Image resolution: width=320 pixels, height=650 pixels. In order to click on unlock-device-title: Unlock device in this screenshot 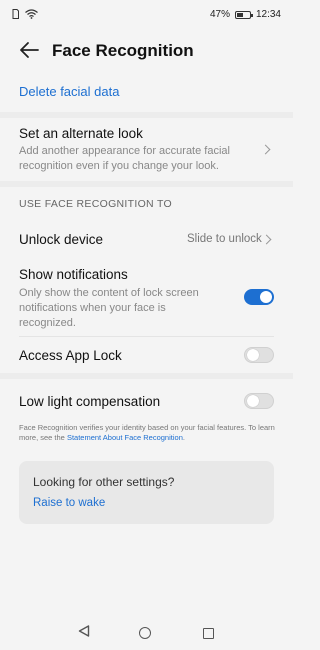, I will do `click(61, 239)`.